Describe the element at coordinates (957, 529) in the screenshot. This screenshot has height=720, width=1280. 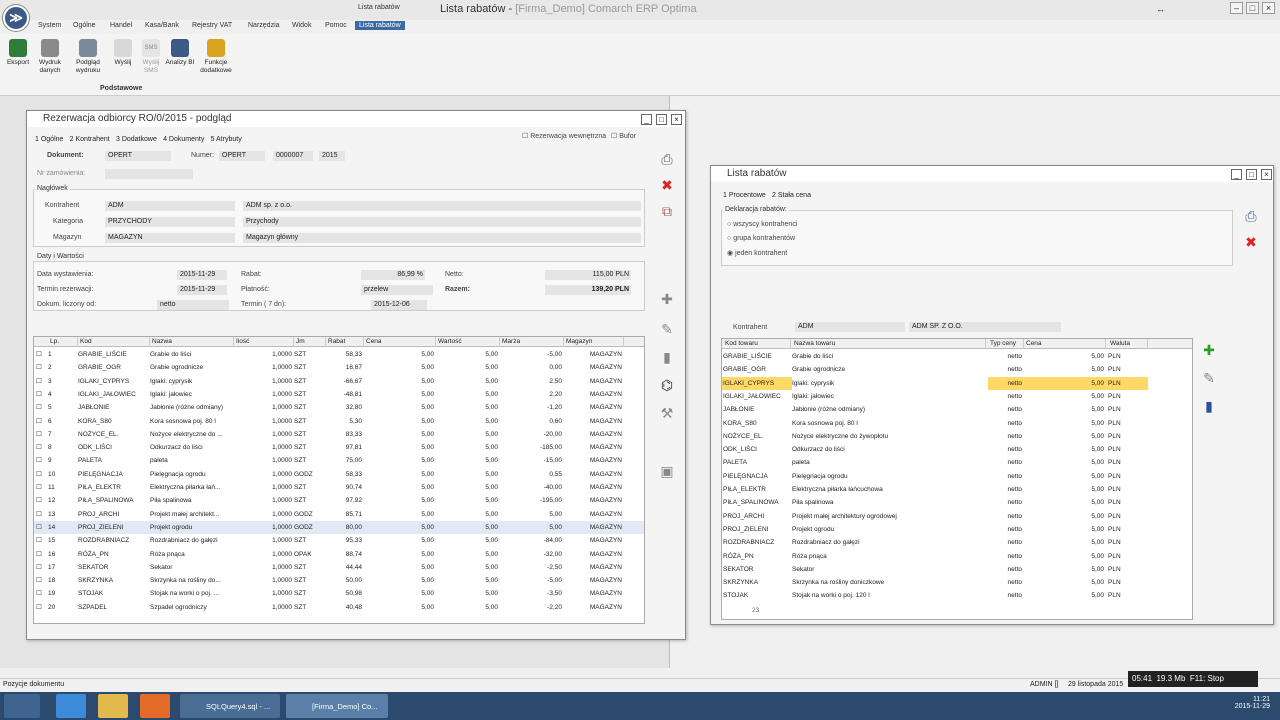
I see `table-row: PROJ_ZIELENI Projekt ogrodu netto 5,00 PLN` at that location.